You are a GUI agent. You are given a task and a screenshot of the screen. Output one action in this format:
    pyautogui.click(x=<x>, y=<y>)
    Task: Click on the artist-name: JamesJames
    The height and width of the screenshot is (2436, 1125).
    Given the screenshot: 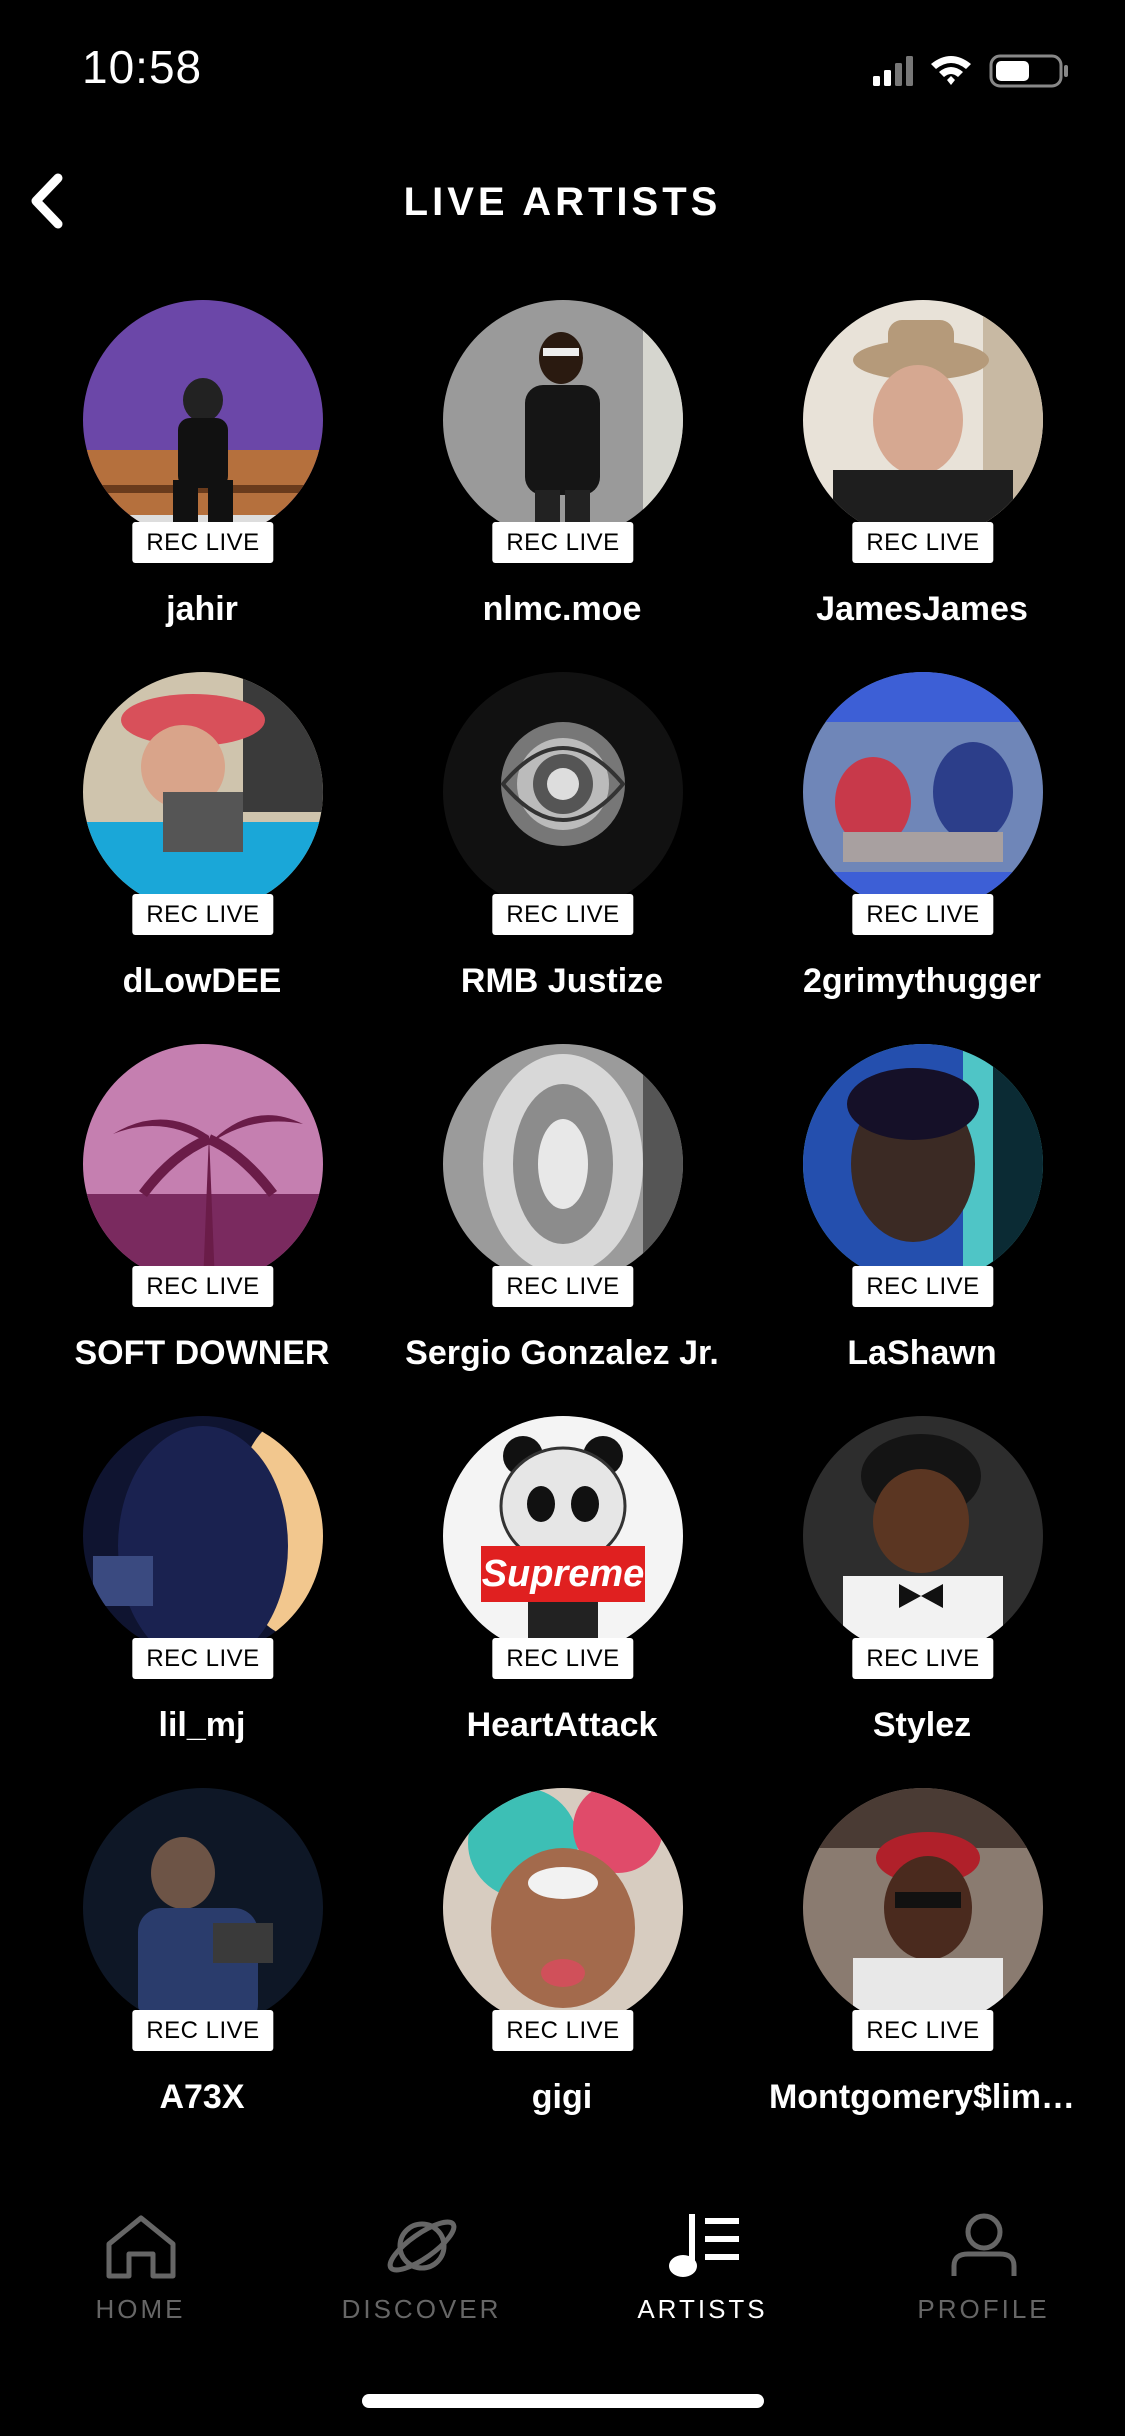 What is the action you would take?
    pyautogui.click(x=922, y=609)
    